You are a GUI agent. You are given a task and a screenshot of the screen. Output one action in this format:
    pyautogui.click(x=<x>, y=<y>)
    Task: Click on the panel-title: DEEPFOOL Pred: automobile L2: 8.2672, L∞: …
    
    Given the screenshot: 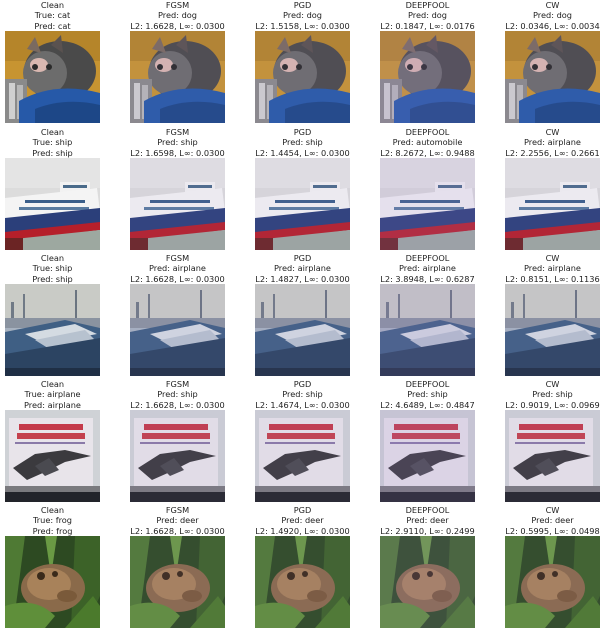 What is the action you would take?
    pyautogui.click(x=427, y=142)
    